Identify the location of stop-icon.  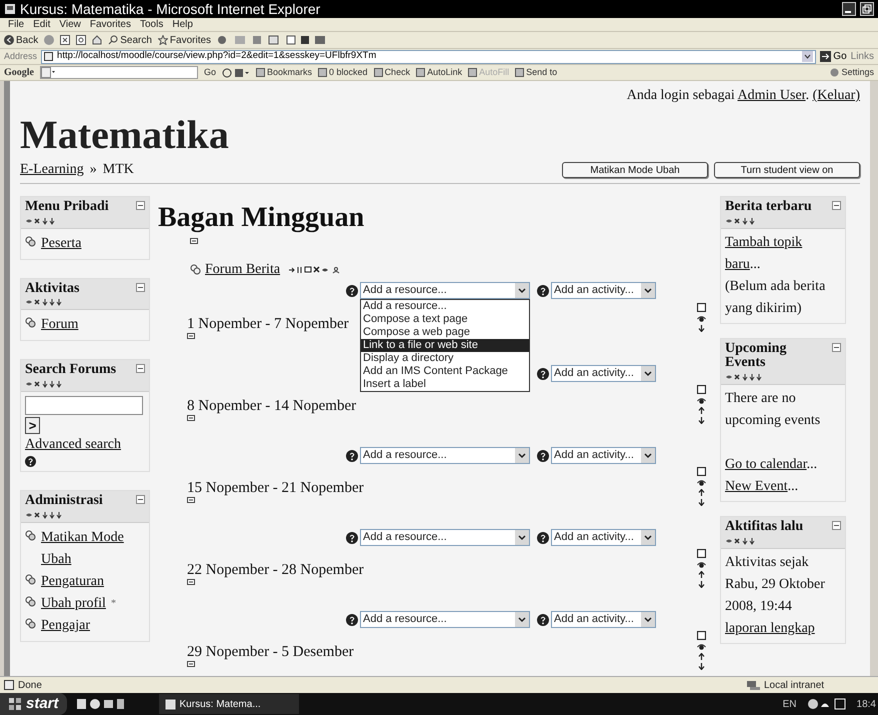
(65, 40).